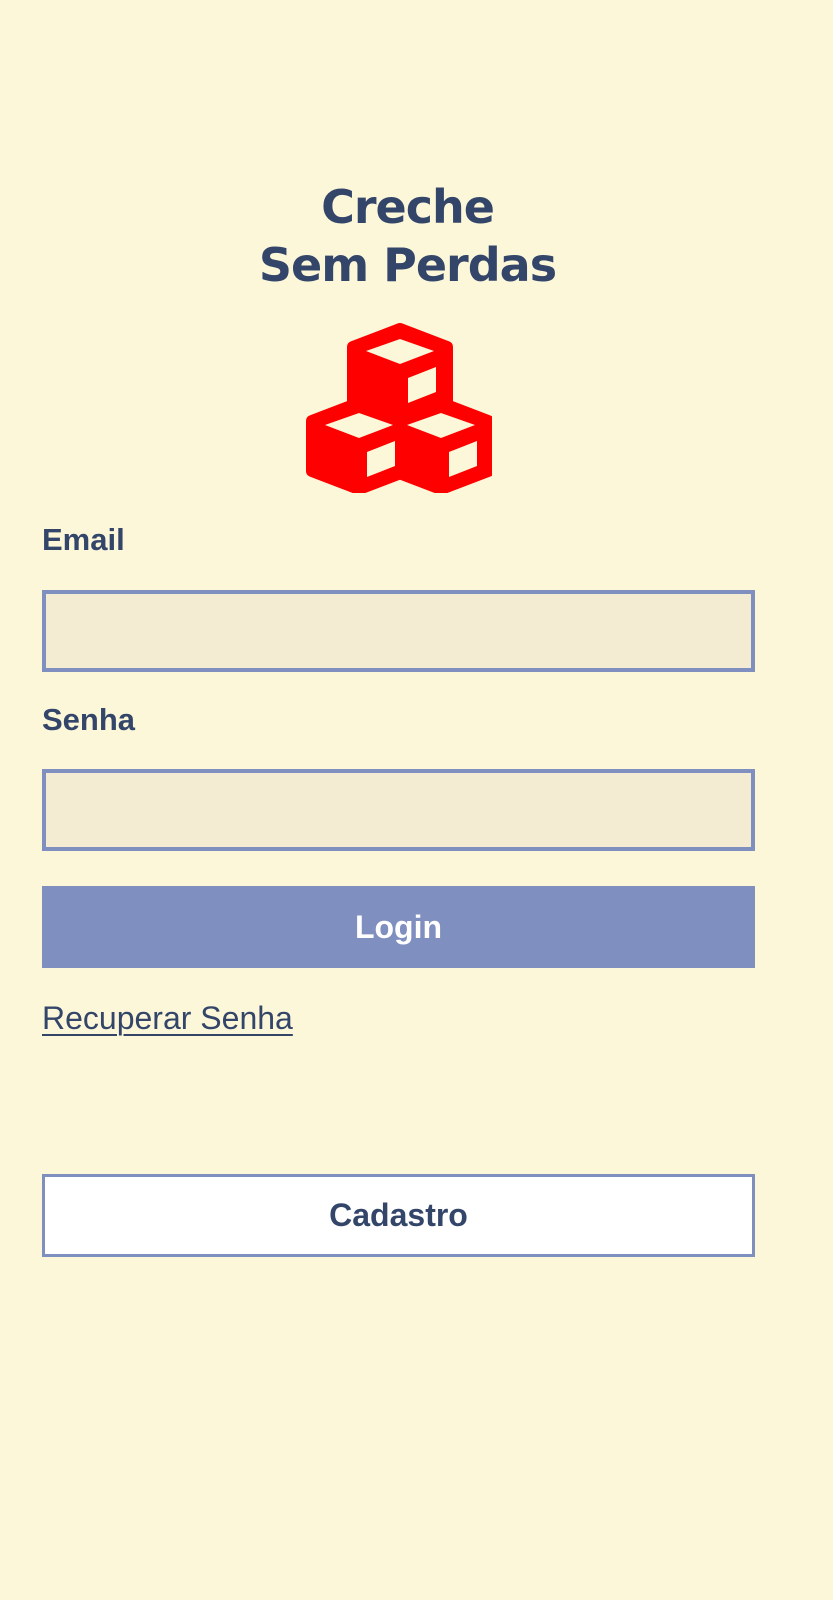 This screenshot has width=833, height=1600. I want to click on app-title-line-1: Creche, so click(408, 207).